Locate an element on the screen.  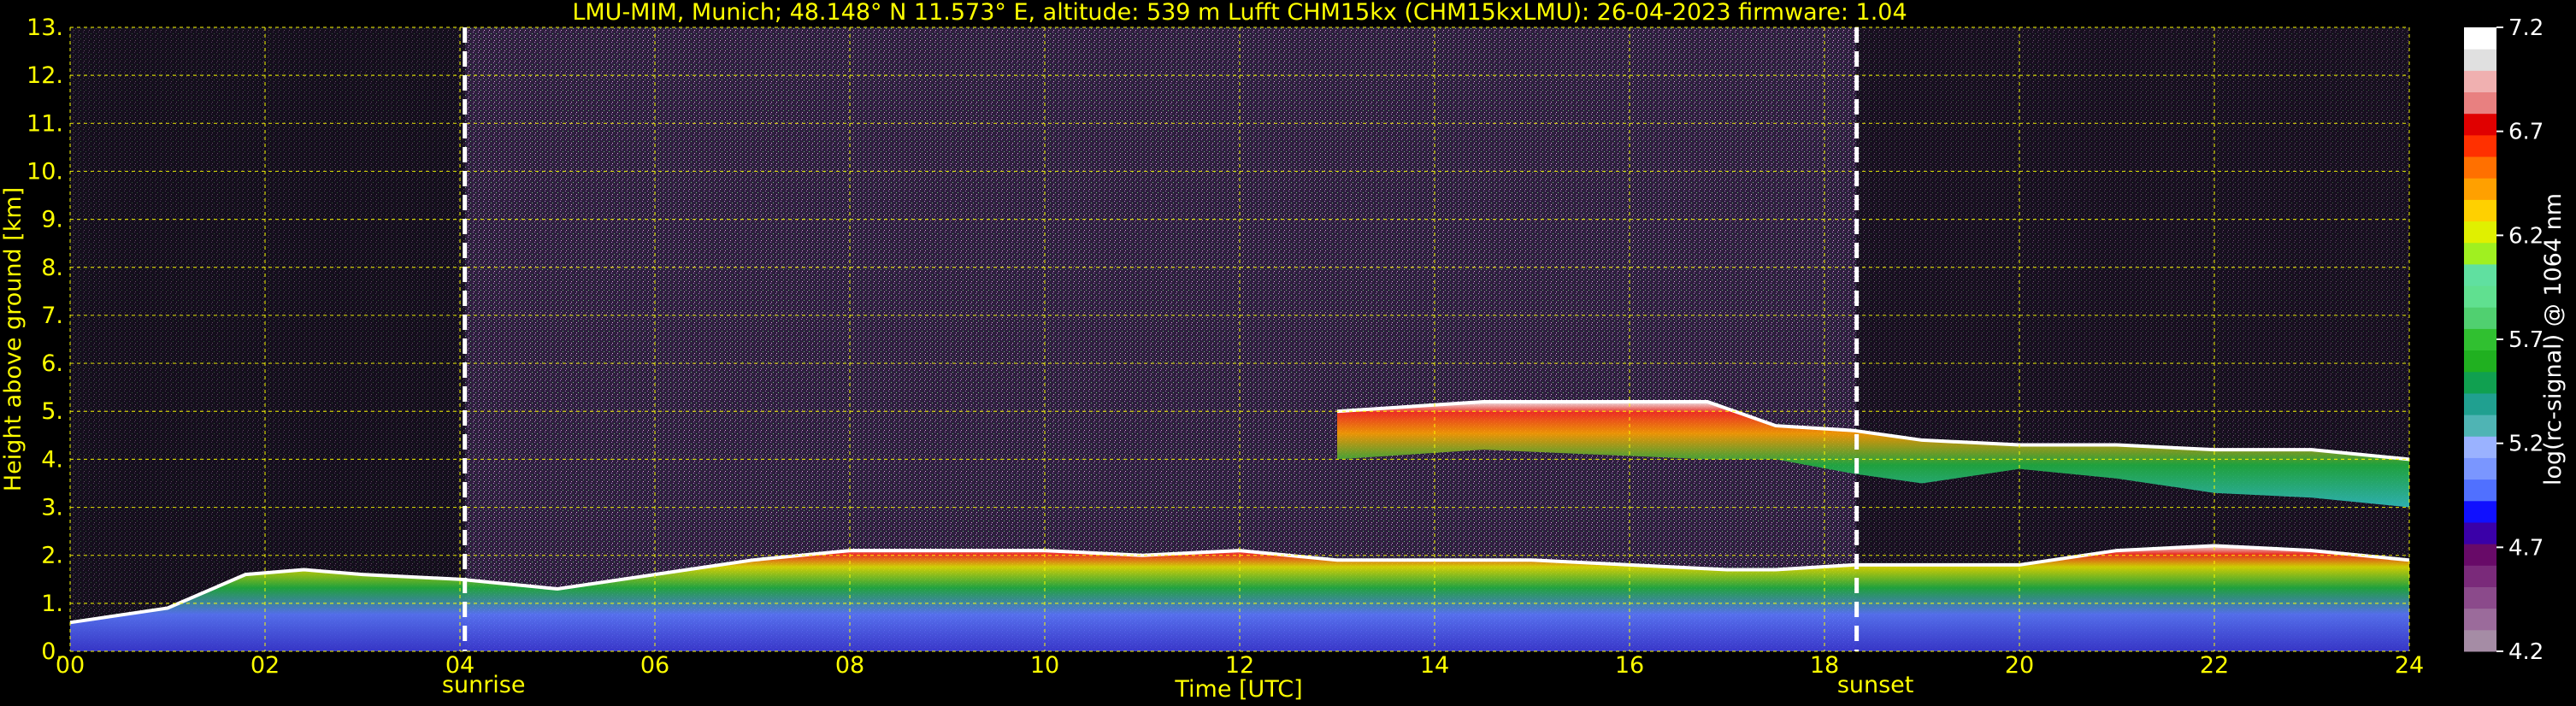
y-tick-labels: 0.1.2.3.4.5.6.7.8.9.10.11.12.13. is located at coordinates (45, 340).